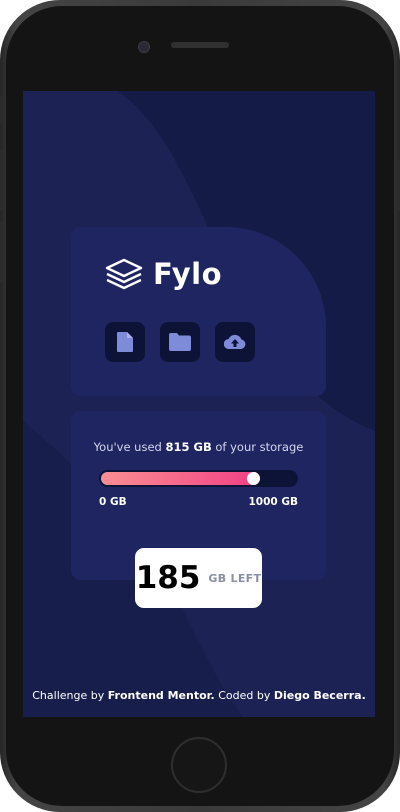 Image resolution: width=400 pixels, height=812 pixels. I want to click on storage-left-callout: 185 GB LEFT, so click(198, 578).